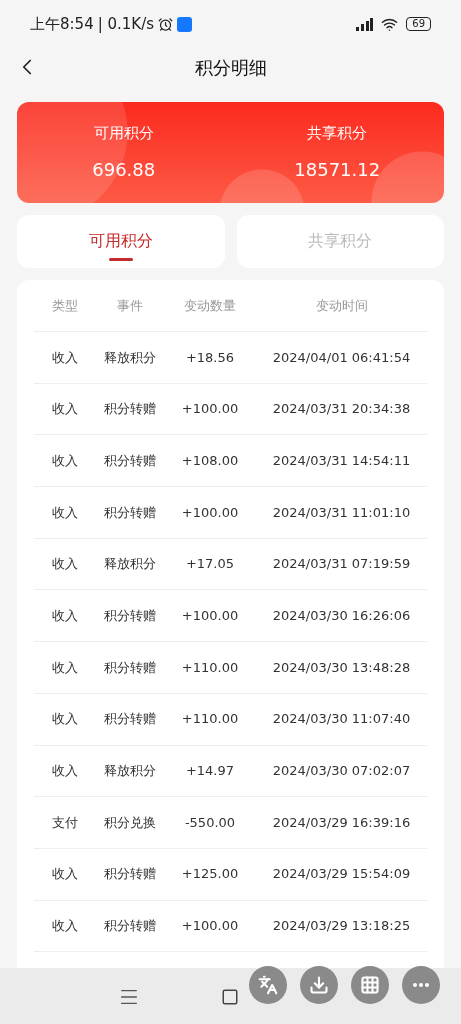  Describe the element at coordinates (370, 985) in the screenshot. I see `grid-icon` at that location.